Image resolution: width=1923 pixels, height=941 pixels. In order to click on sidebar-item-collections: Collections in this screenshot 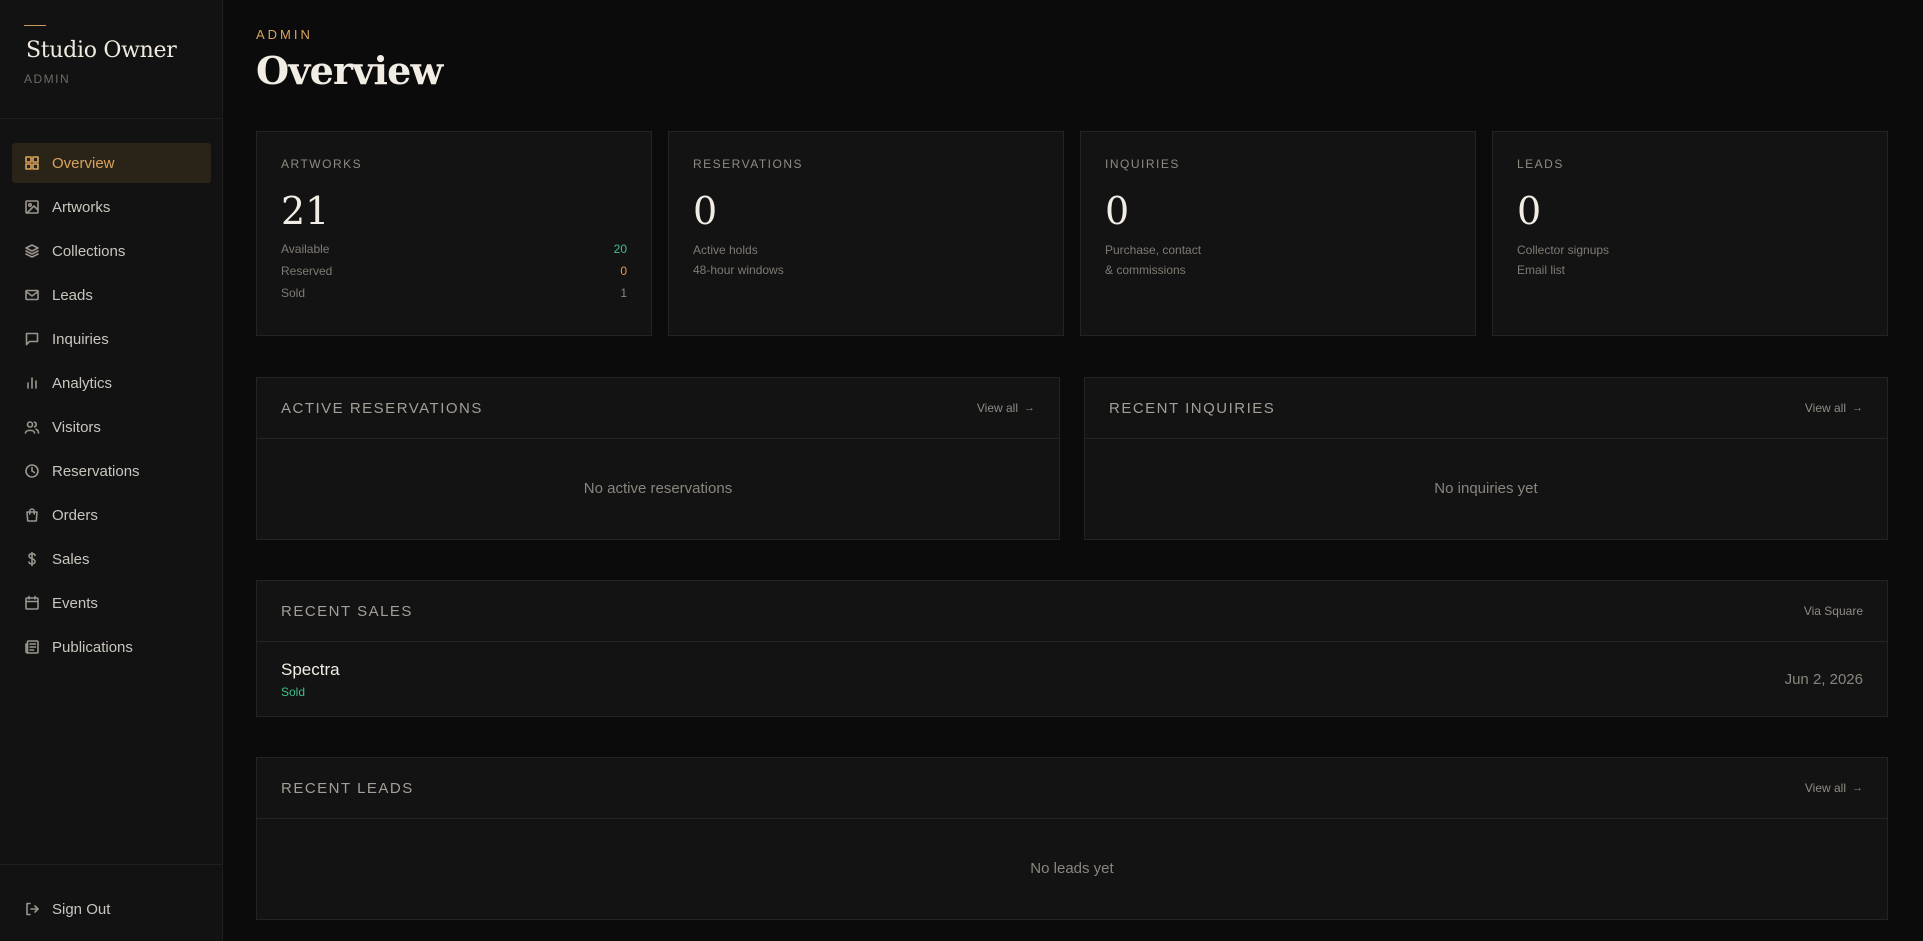, I will do `click(111, 251)`.